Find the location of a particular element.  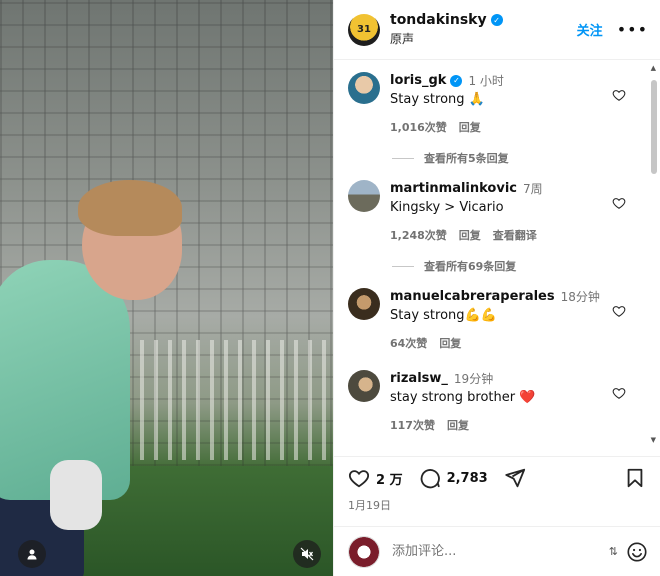

follow-button: 关注 is located at coordinates (590, 29).